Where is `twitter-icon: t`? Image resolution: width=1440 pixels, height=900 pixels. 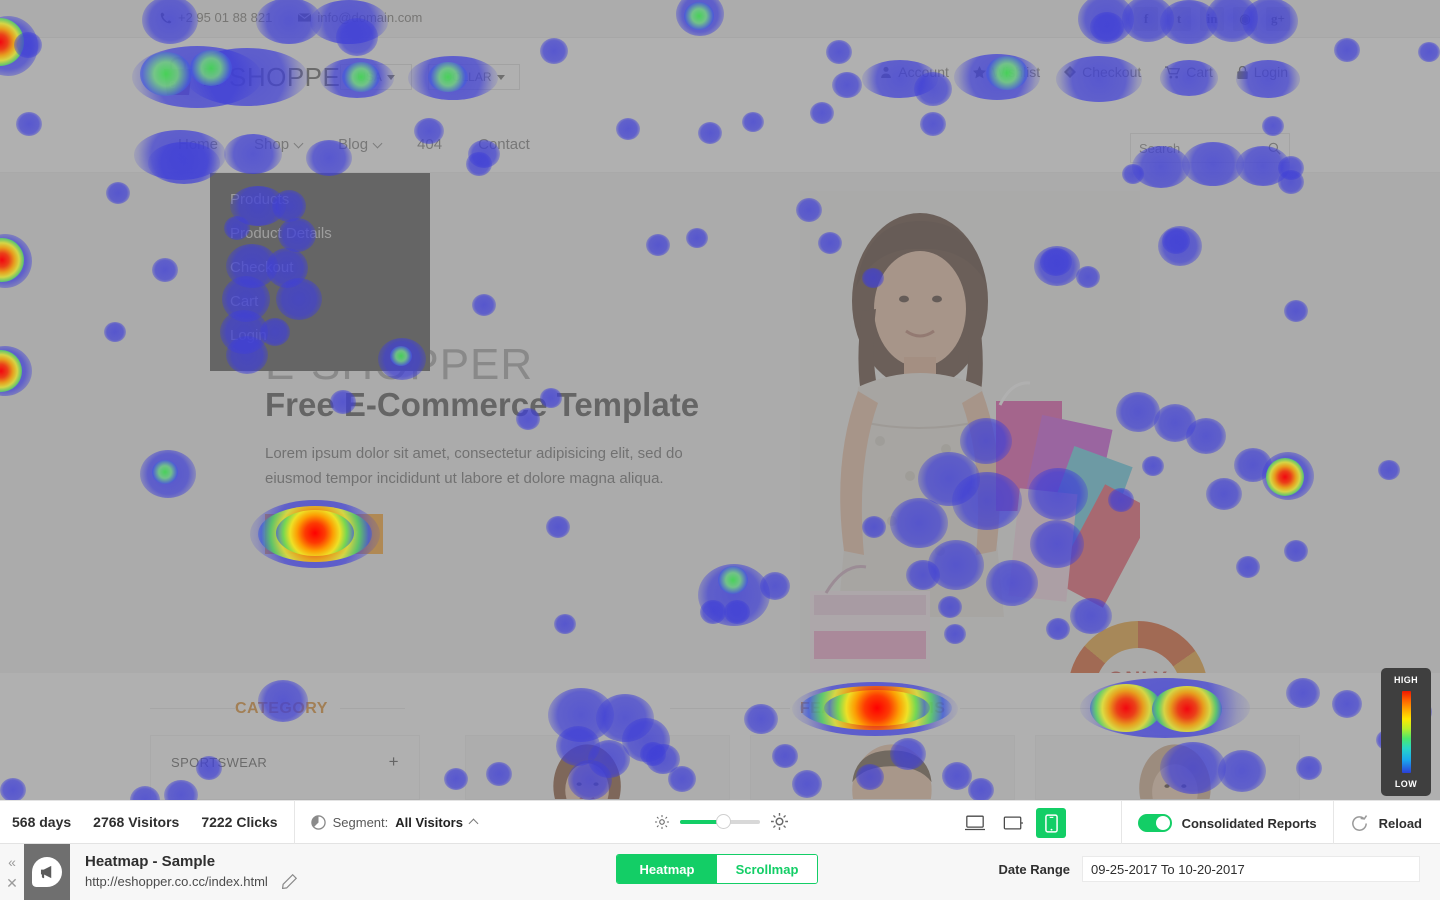 twitter-icon: t is located at coordinates (1179, 19).